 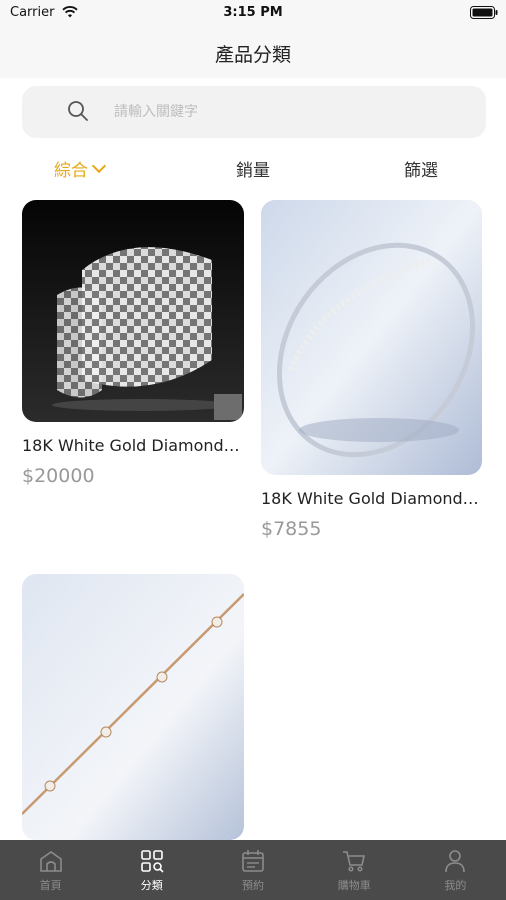 I want to click on status-time: 3:15 PM, so click(x=253, y=12).